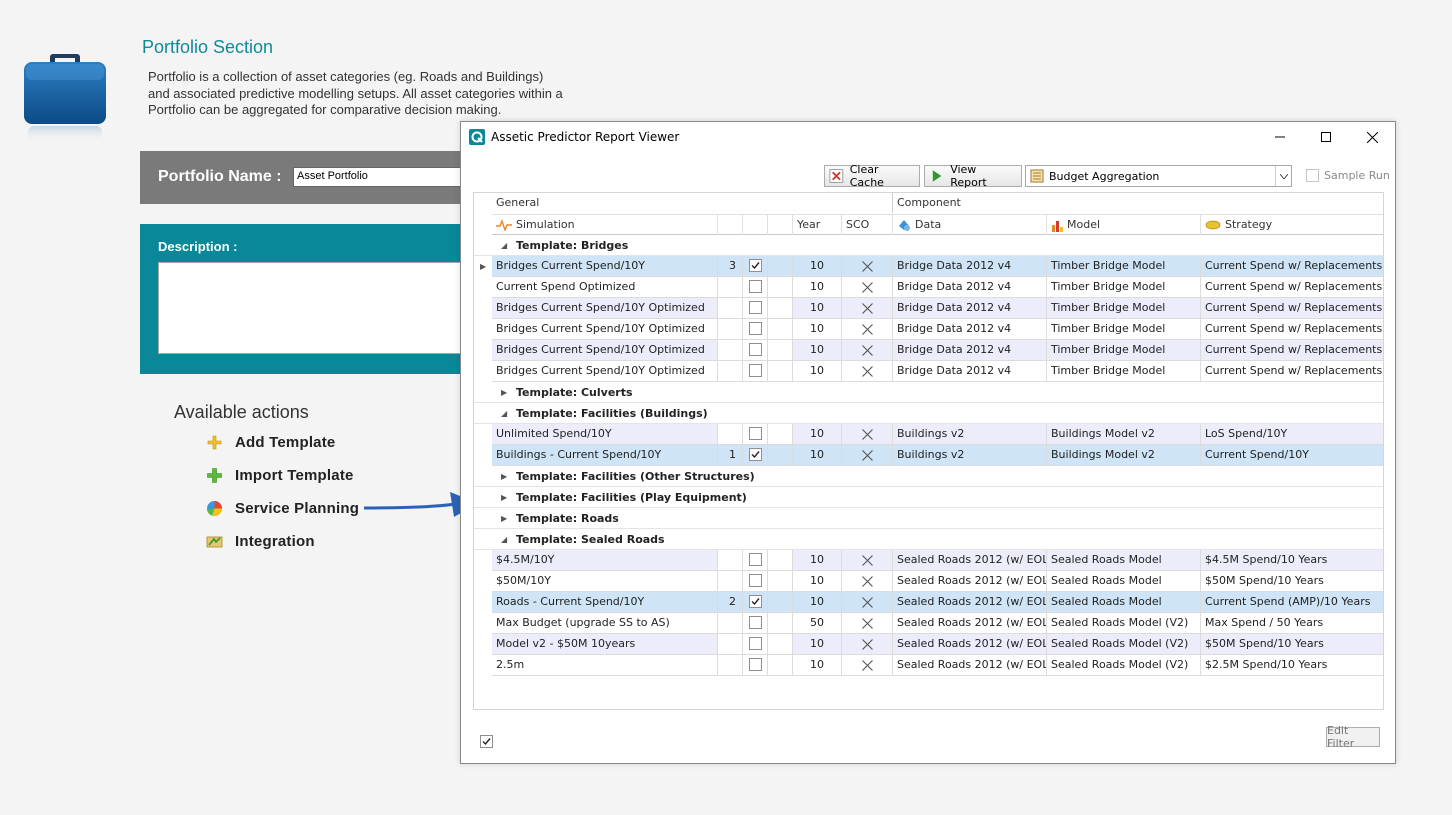  I want to click on minimize-button, so click(1280, 137).